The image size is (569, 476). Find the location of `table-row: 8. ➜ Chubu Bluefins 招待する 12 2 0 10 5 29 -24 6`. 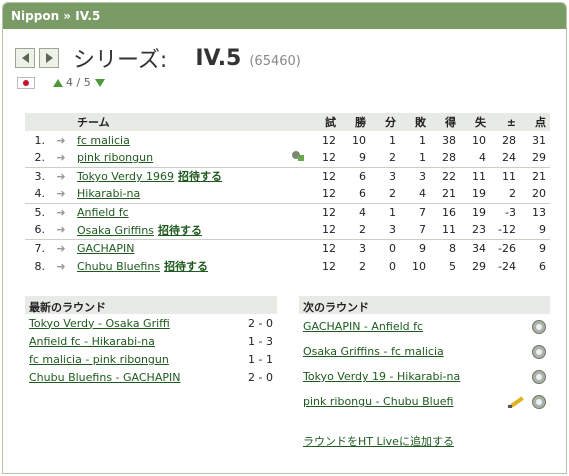

table-row: 8. ➜ Chubu Bluefins 招待する 12 2 0 10 5 29 -24 6 is located at coordinates (287, 266).